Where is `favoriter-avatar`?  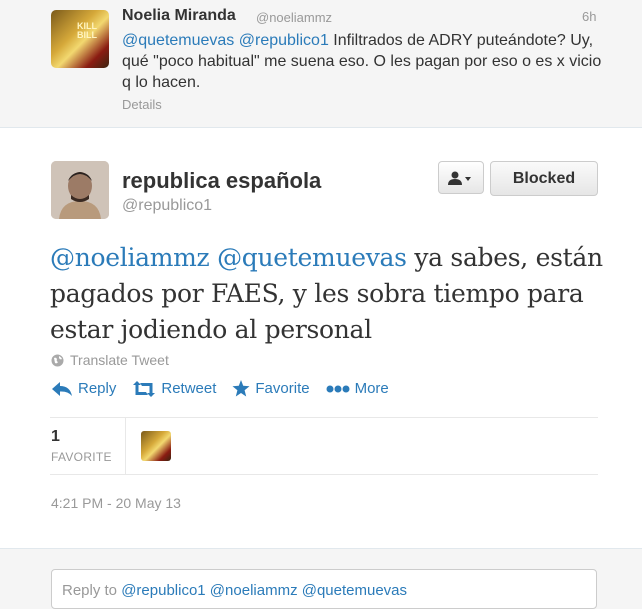 favoriter-avatar is located at coordinates (156, 446).